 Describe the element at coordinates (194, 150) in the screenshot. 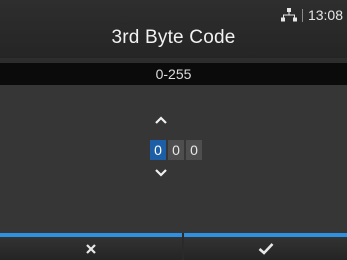

I see `digit-ones: 0` at that location.